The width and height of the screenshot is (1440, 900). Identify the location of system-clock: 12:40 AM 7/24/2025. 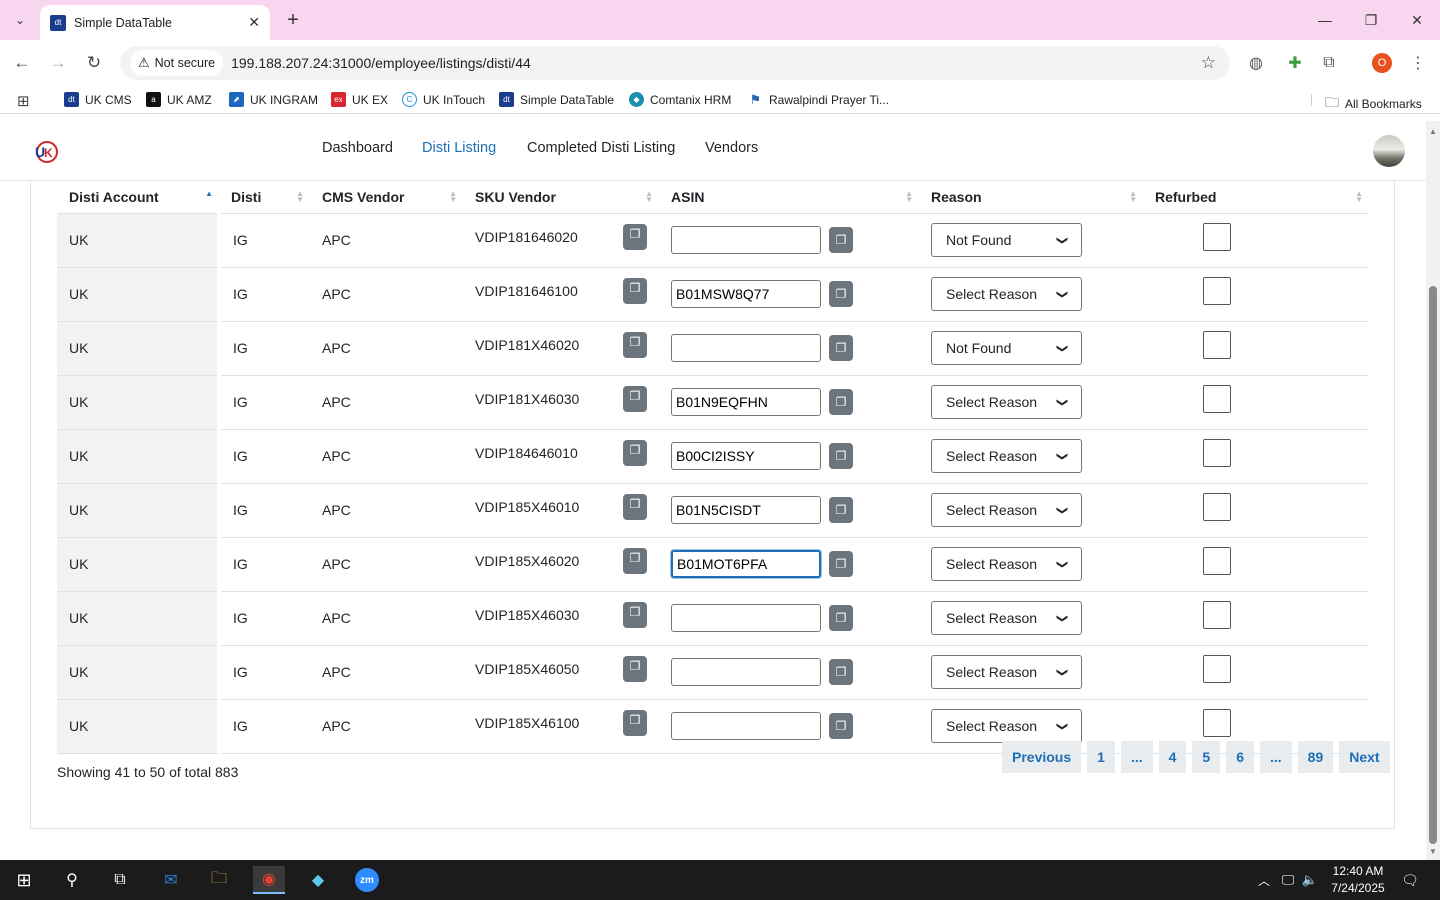
(1358, 880).